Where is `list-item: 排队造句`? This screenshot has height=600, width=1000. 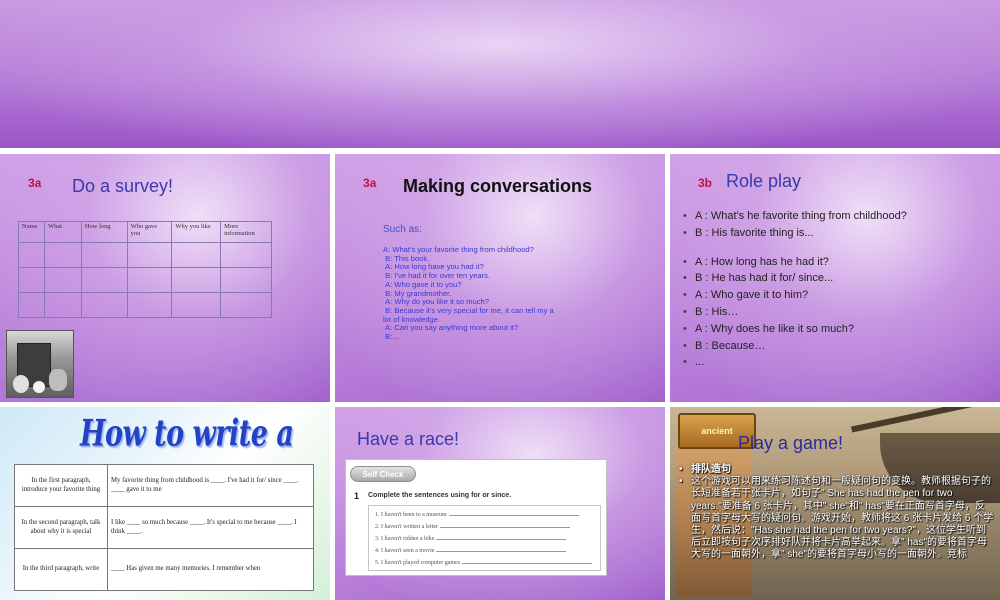 list-item: 排队造句 is located at coordinates (835, 470).